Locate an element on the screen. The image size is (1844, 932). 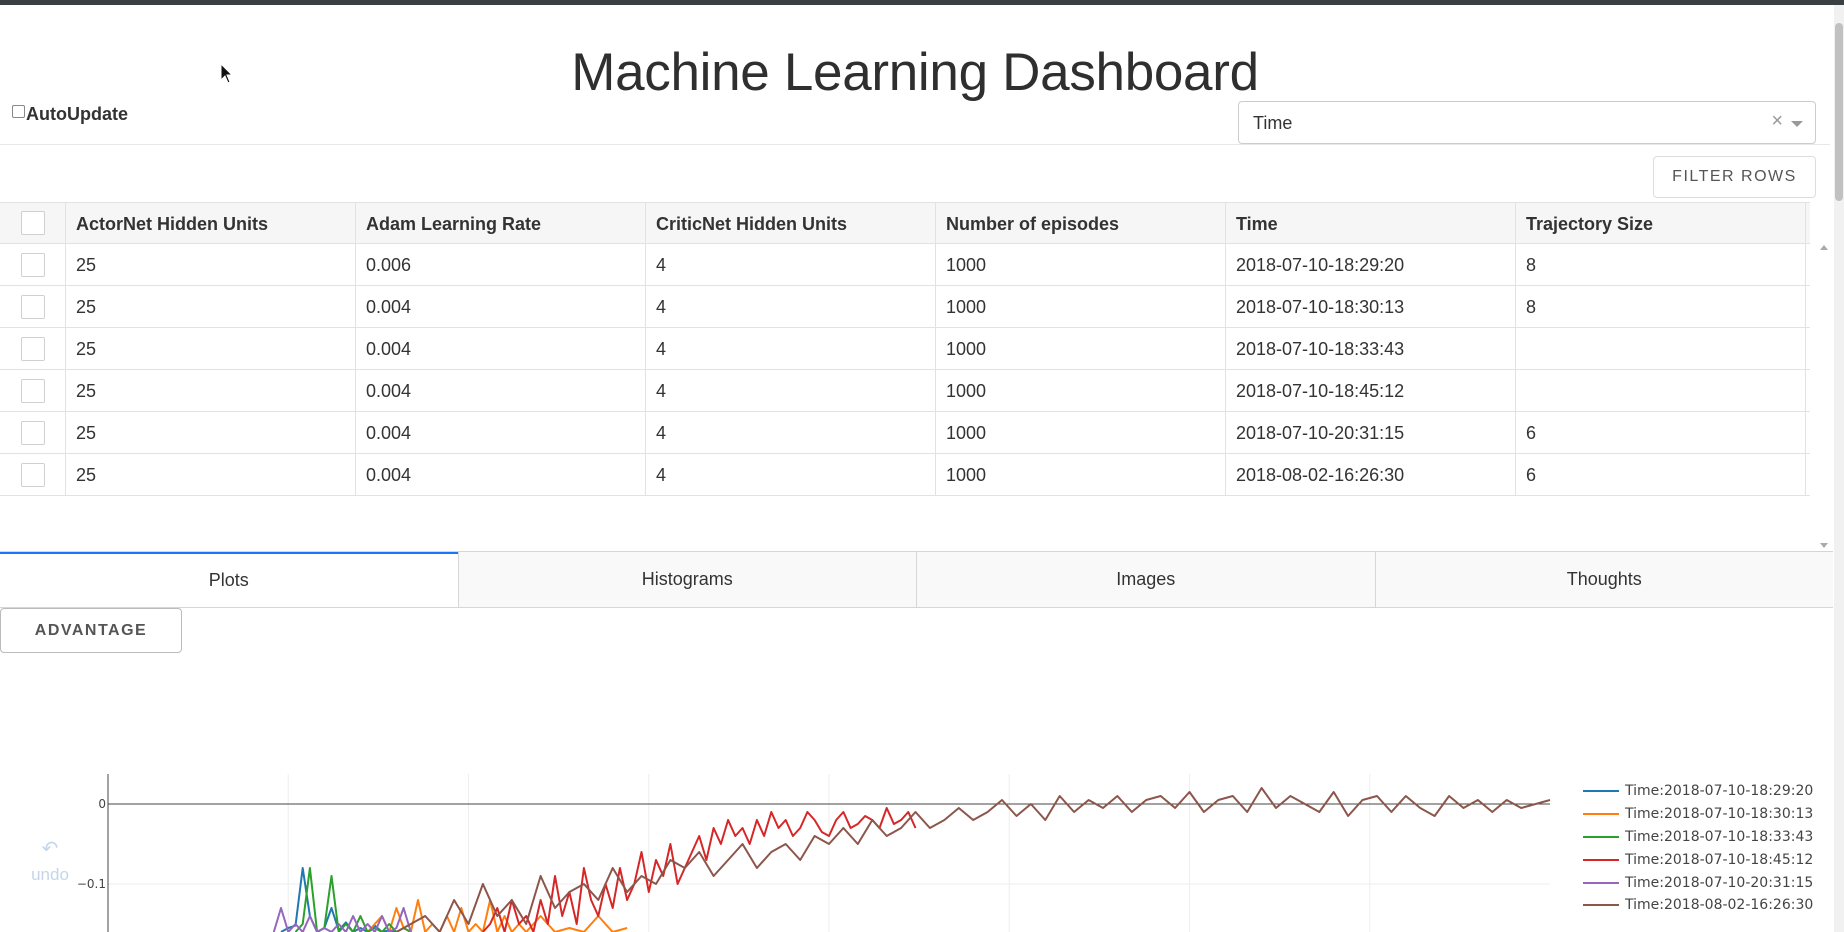
legend-item: Time:2018-08-02-16:26:30 is located at coordinates (1698, 905).